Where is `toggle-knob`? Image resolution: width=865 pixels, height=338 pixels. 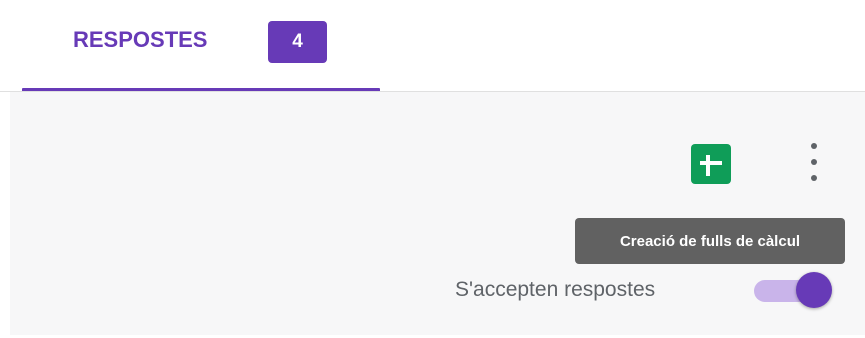 toggle-knob is located at coordinates (814, 290).